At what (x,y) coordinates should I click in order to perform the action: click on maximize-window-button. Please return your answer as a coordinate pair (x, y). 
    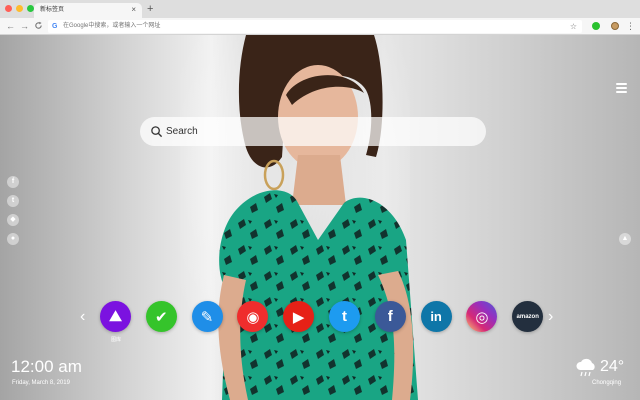
    Looking at the image, I should click on (30, 8).